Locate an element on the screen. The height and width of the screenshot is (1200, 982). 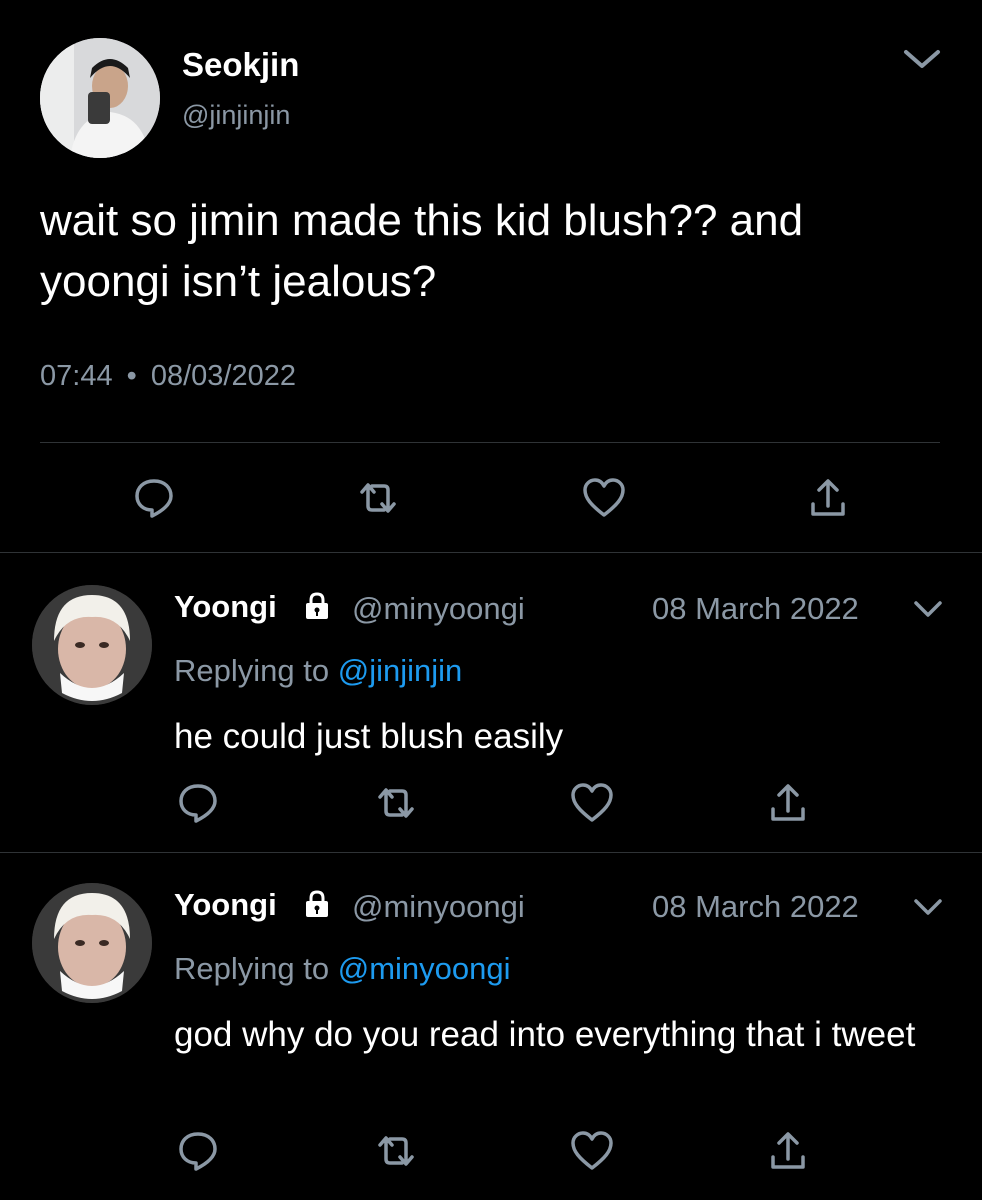
tweet-timestamp: 07:44 • 08/03/2022 is located at coordinates (168, 376).